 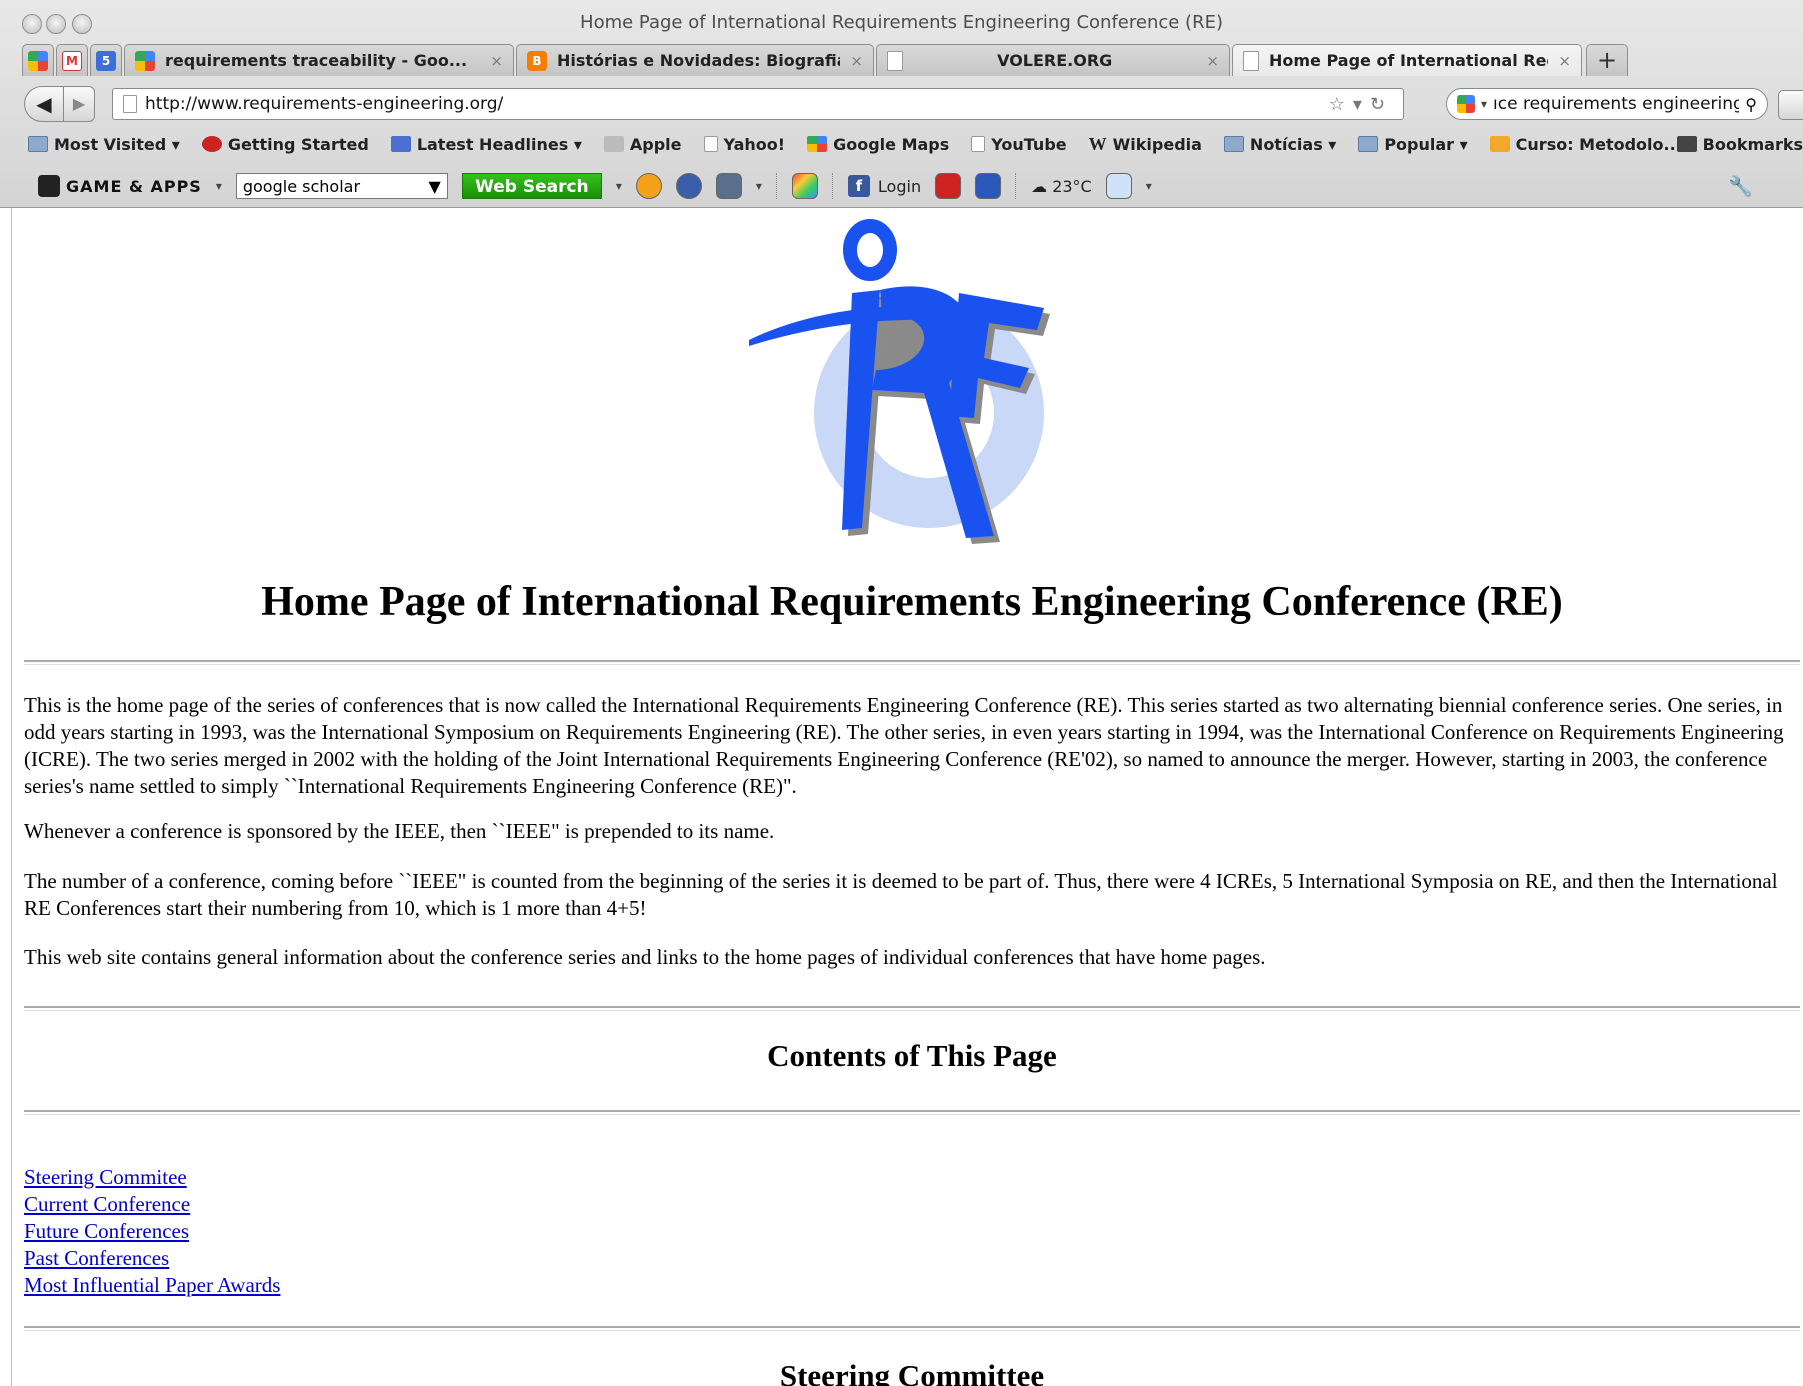 I want to click on wikipedia-icon: W, so click(x=1097, y=143).